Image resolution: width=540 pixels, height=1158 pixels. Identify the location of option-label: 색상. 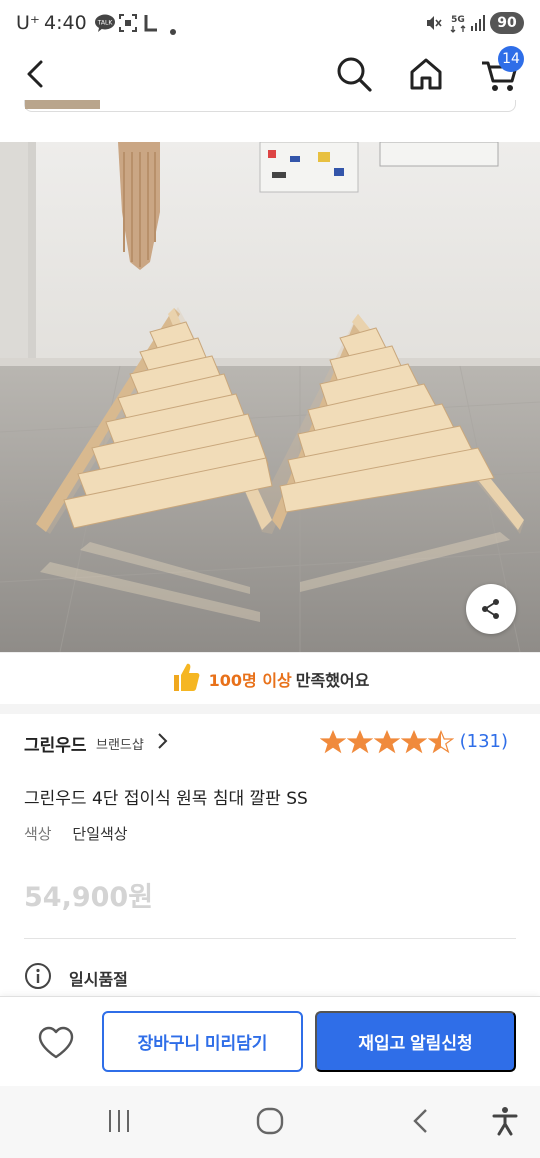
(38, 834).